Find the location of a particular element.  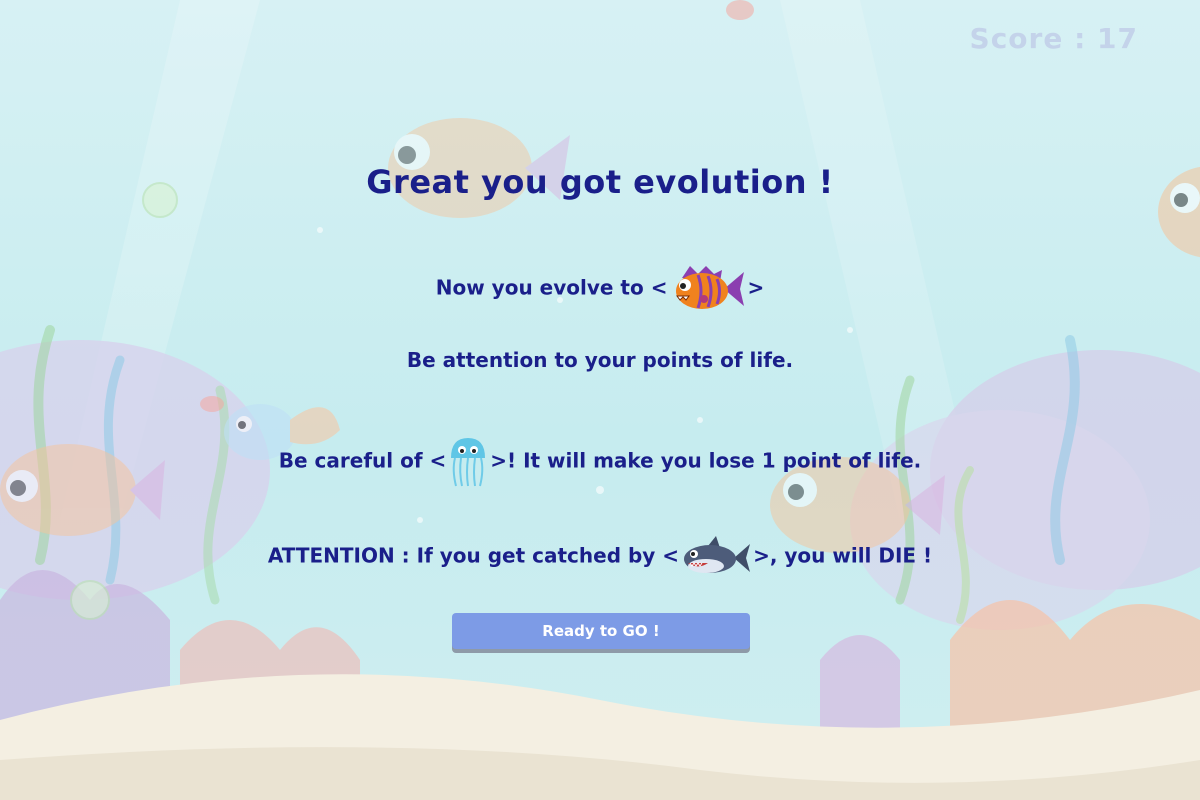

shark-suffix-text: >, you will DIE ! is located at coordinates (843, 555).